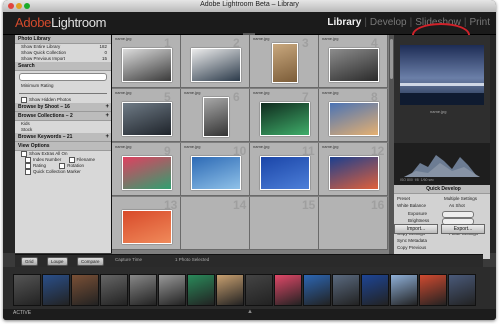  I want to click on compare-view-button: Compare, so click(90, 261).